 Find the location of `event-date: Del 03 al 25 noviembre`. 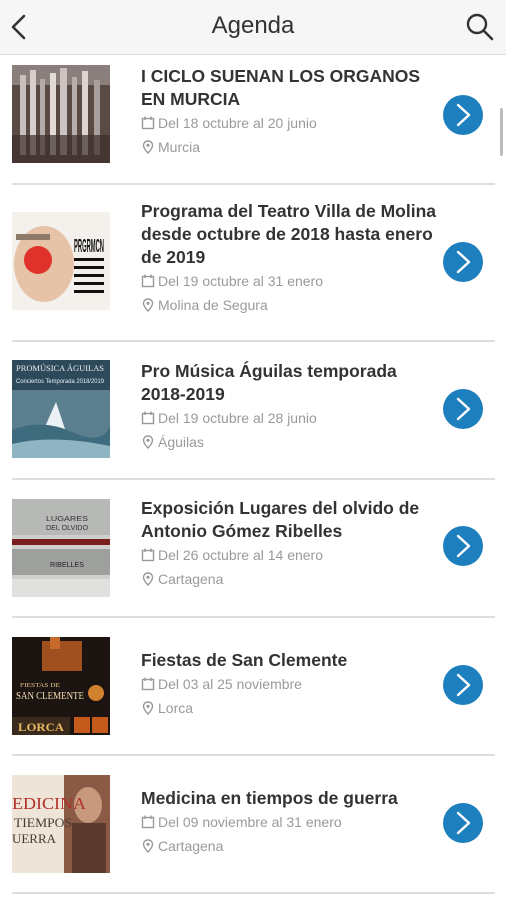

event-date: Del 03 al 25 noviembre is located at coordinates (221, 684).